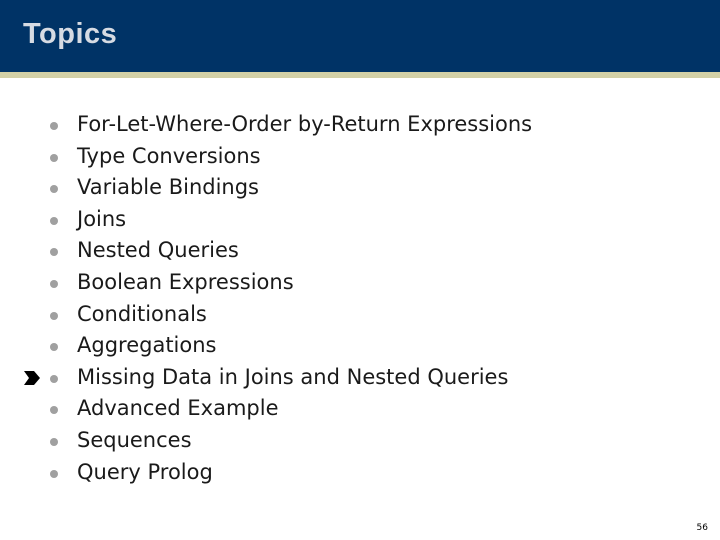  I want to click on topic-label: Missing Data in Joins and Nested Queries, so click(293, 376).